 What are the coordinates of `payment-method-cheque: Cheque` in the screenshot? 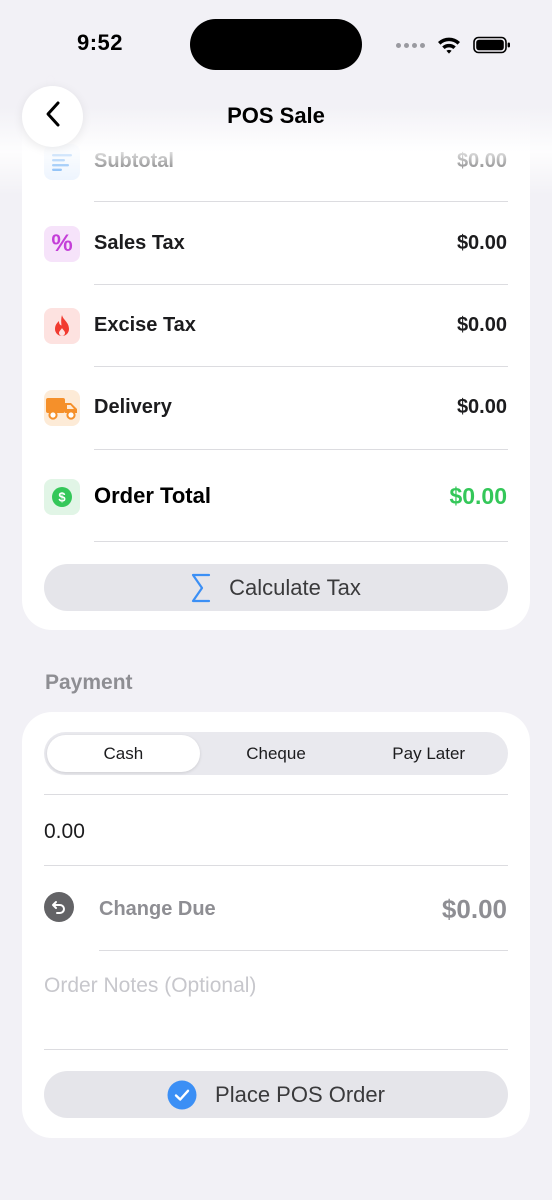 It's located at (276, 753).